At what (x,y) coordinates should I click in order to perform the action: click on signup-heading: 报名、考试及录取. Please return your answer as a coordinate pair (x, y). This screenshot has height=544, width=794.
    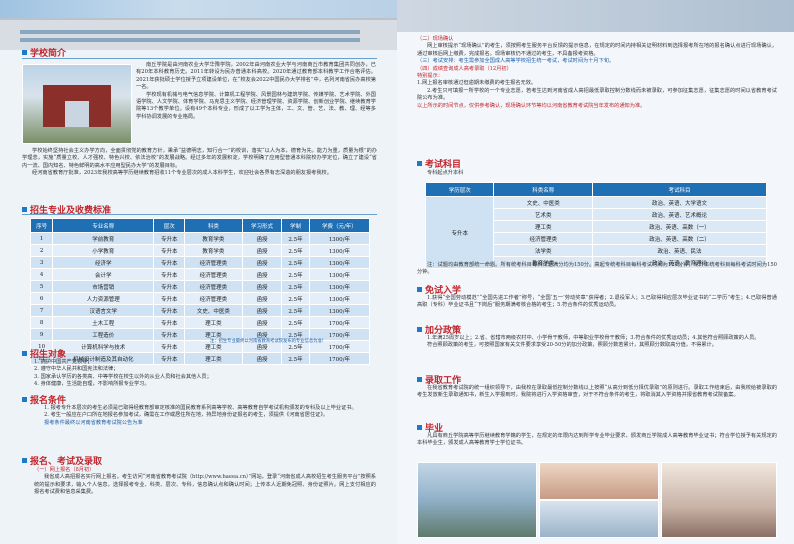
    Looking at the image, I should click on (62, 460).